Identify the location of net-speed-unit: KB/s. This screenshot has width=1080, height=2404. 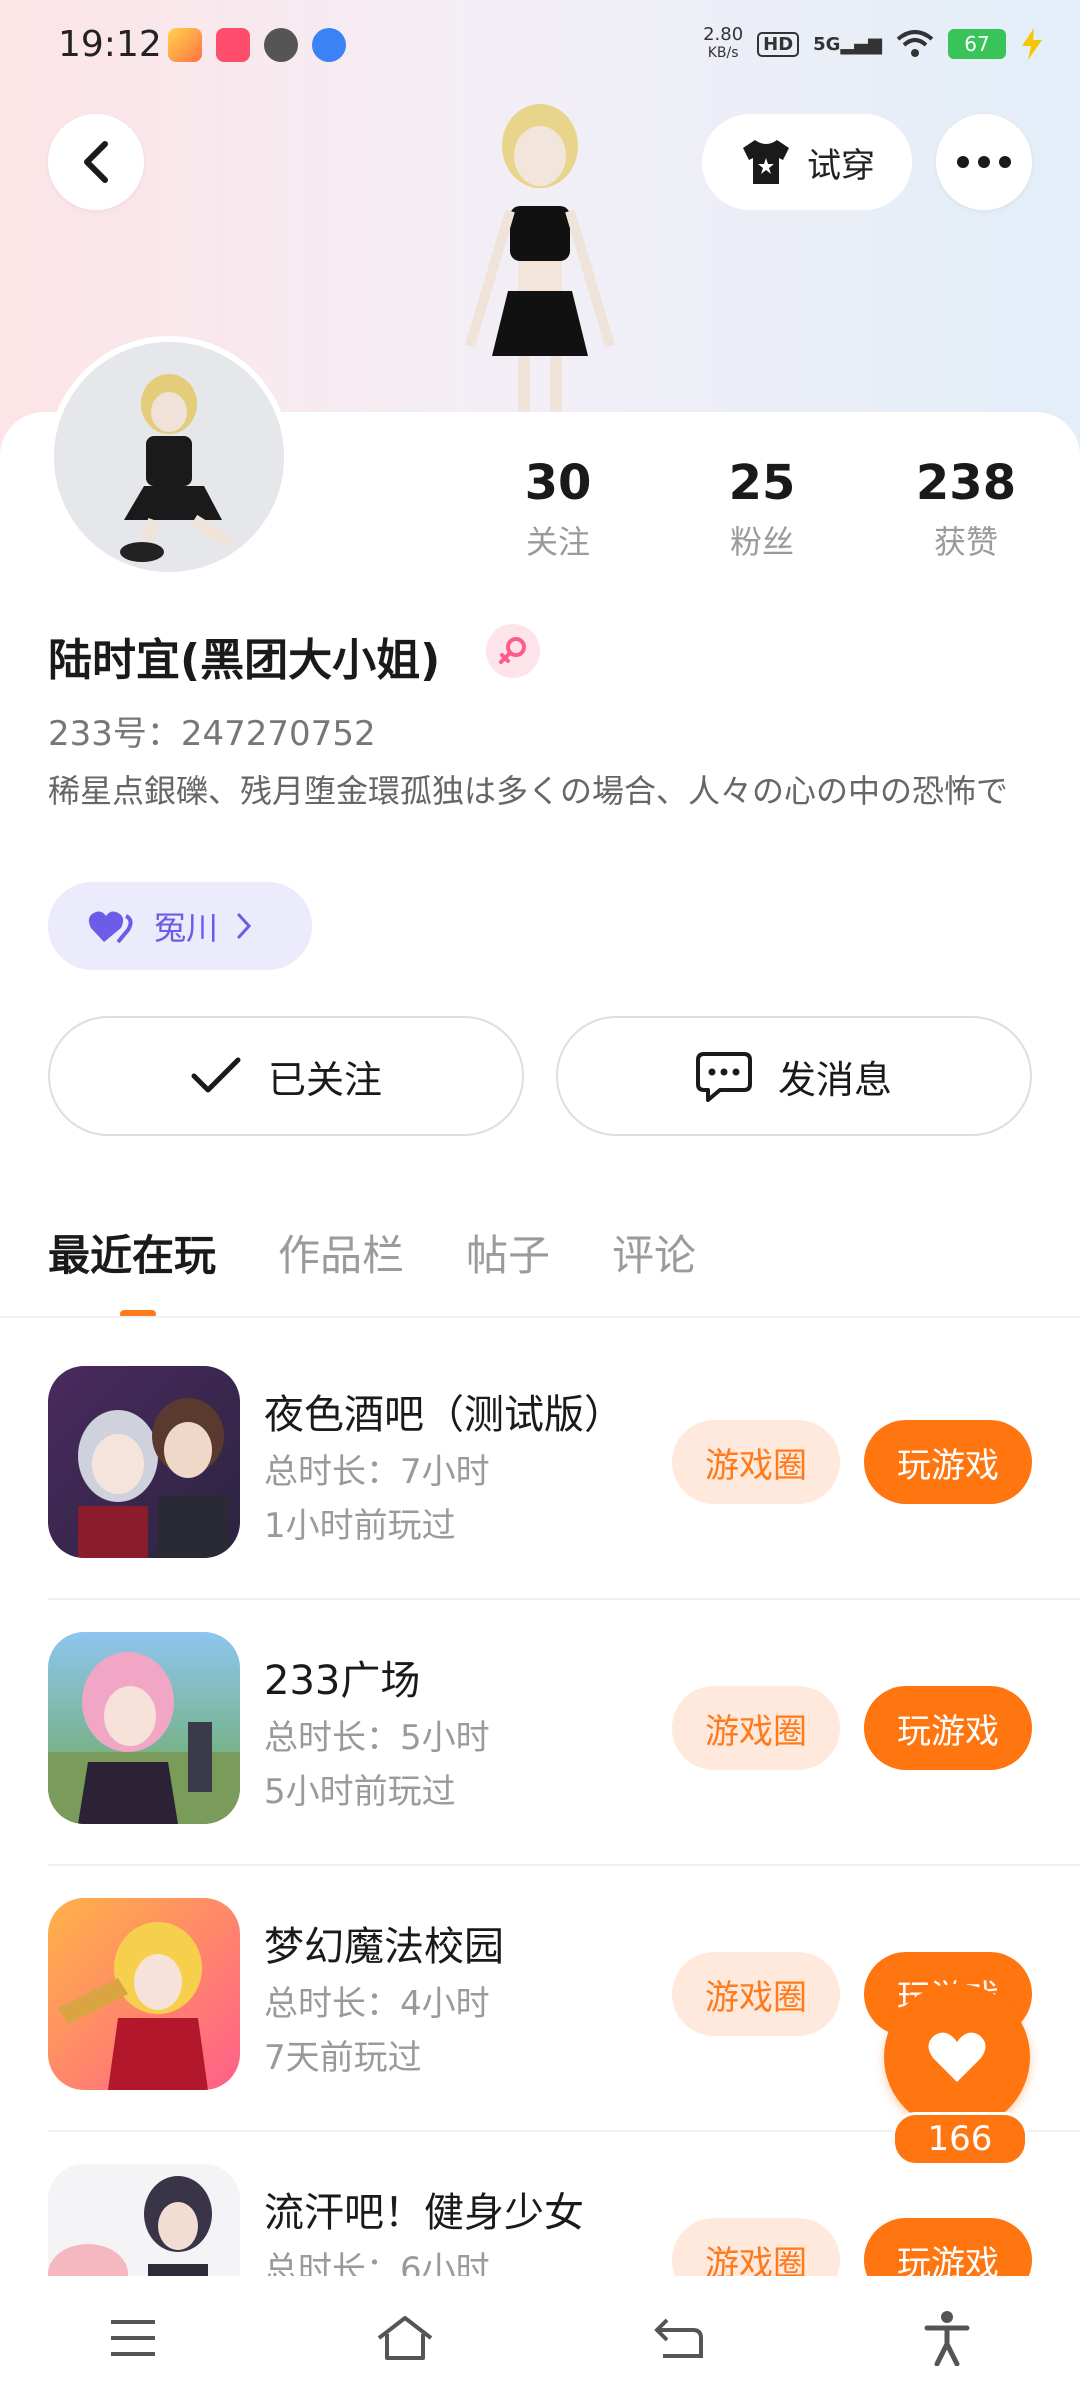
(723, 53).